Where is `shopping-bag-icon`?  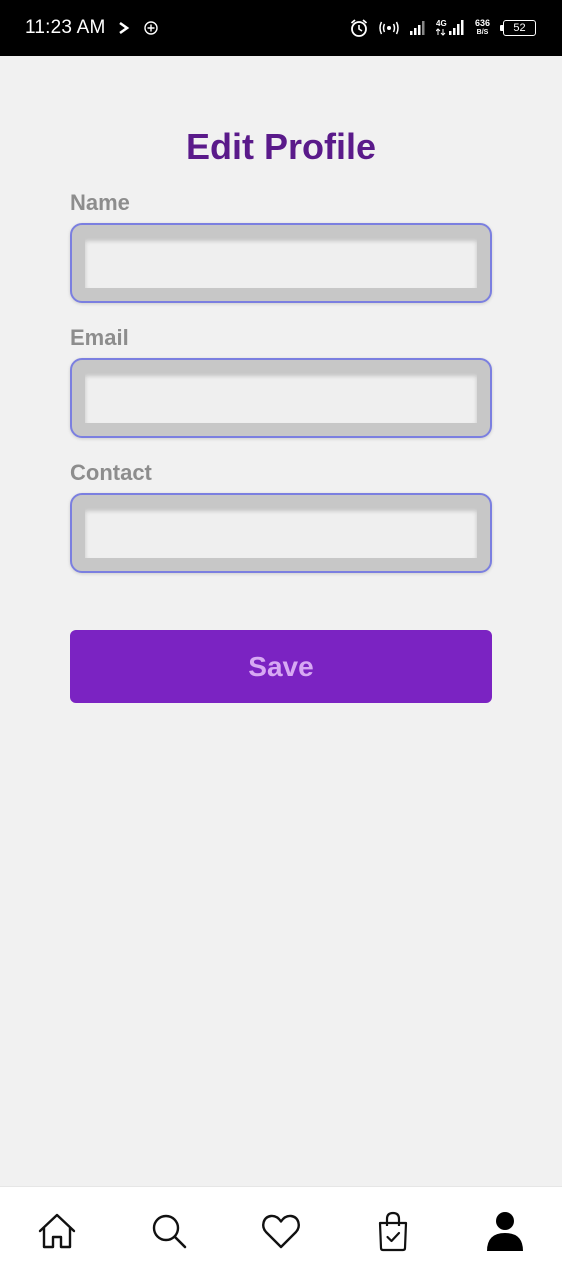 shopping-bag-icon is located at coordinates (393, 1233).